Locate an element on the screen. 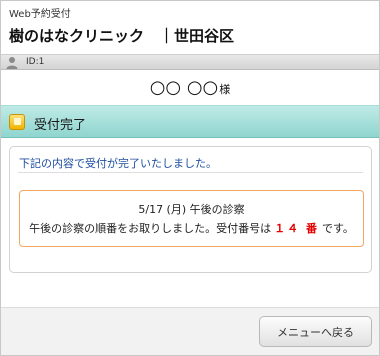 The height and width of the screenshot is (356, 380). honorific-suffix: 様 is located at coordinates (225, 89).